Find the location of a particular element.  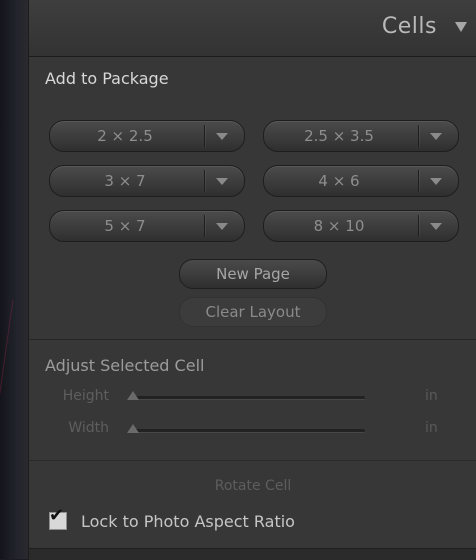

size-label: 2 × 2.5 is located at coordinates (125, 136).